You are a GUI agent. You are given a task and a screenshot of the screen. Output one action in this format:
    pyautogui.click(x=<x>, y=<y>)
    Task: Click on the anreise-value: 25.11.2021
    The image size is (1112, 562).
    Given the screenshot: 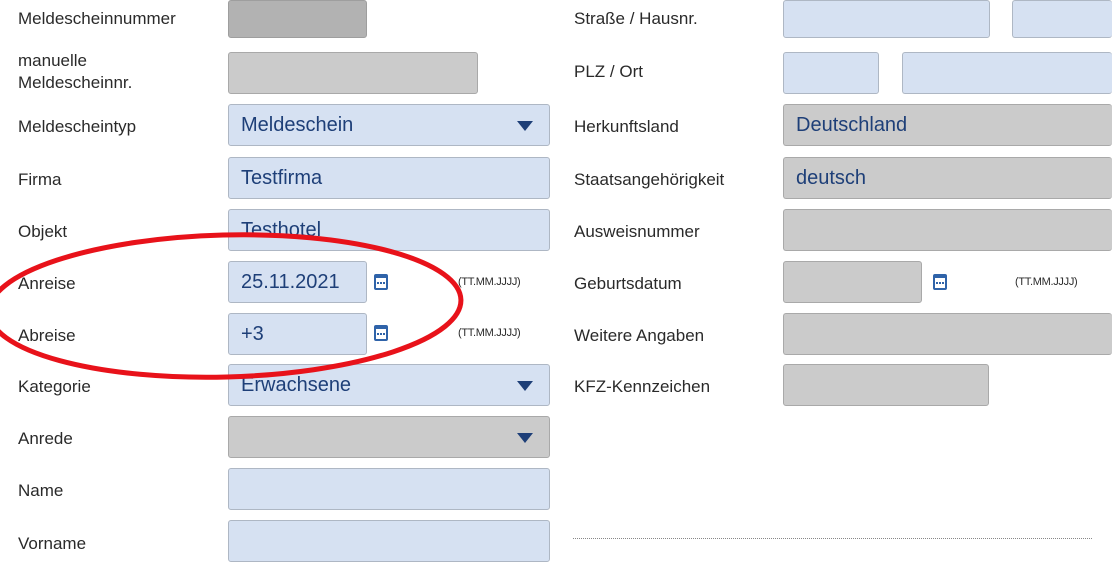 What is the action you would take?
    pyautogui.click(x=290, y=282)
    